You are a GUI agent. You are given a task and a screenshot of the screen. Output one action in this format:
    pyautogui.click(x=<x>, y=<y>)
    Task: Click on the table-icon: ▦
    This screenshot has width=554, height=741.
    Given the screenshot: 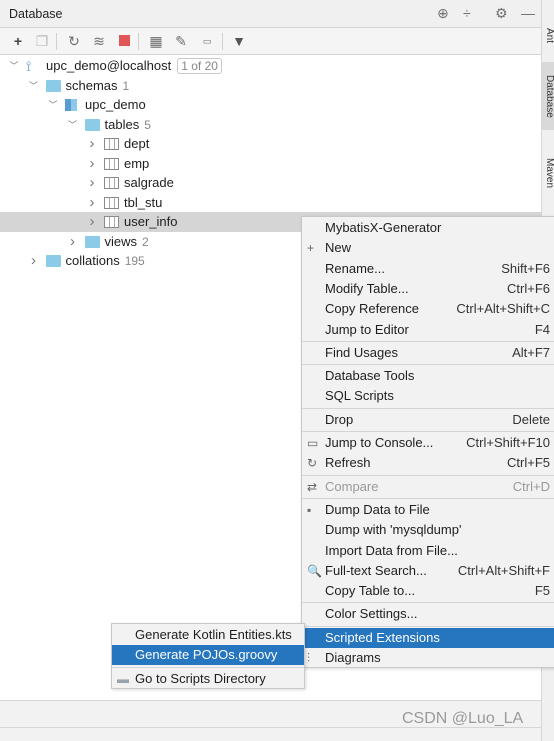 What is the action you would take?
    pyautogui.click(x=156, y=41)
    